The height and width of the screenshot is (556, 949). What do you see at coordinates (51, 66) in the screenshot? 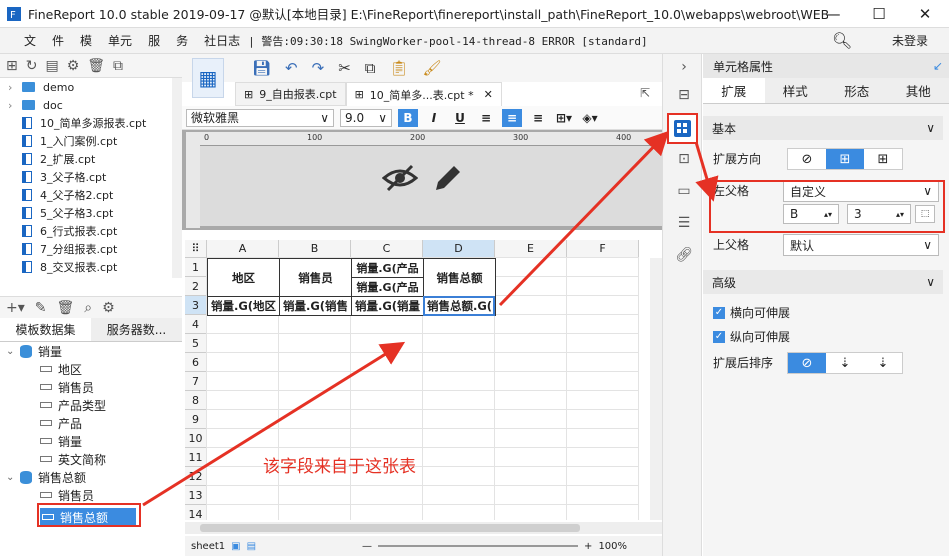
I see `open-icon: ▤` at bounding box center [51, 66].